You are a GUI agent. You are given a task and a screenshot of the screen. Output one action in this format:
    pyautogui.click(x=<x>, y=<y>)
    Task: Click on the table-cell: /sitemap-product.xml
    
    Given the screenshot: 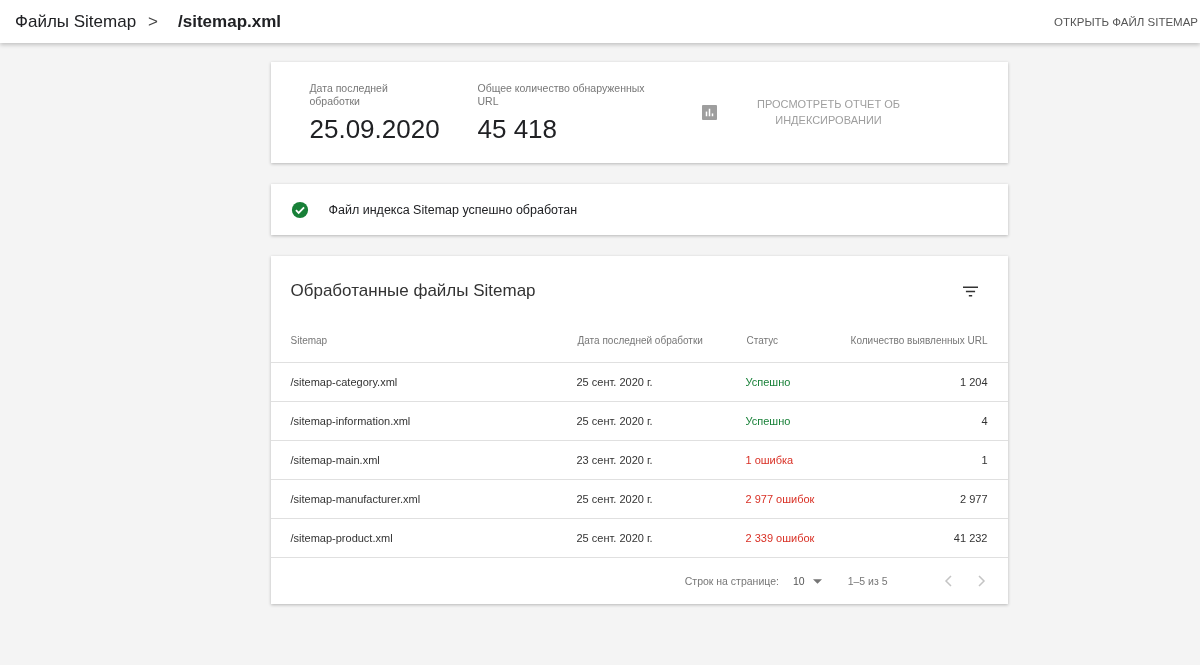 What is the action you would take?
    pyautogui.click(x=423, y=538)
    